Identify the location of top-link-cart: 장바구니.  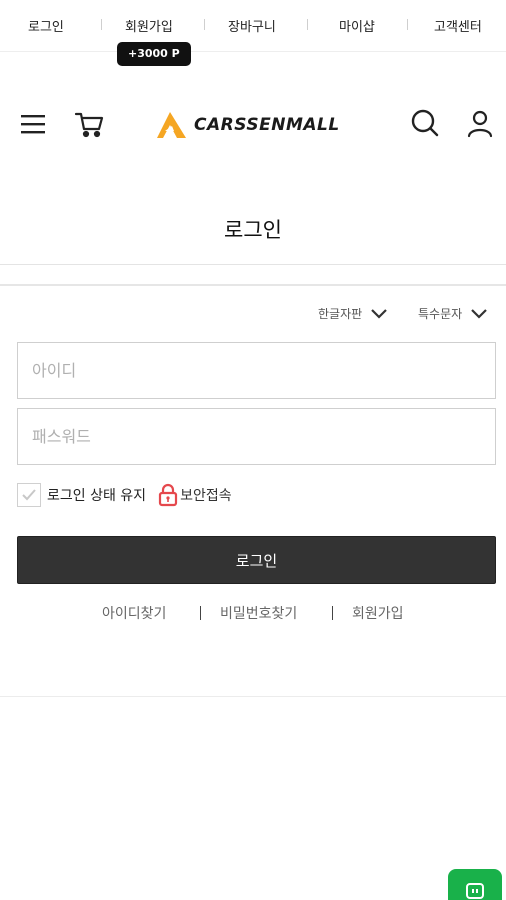
(252, 25).